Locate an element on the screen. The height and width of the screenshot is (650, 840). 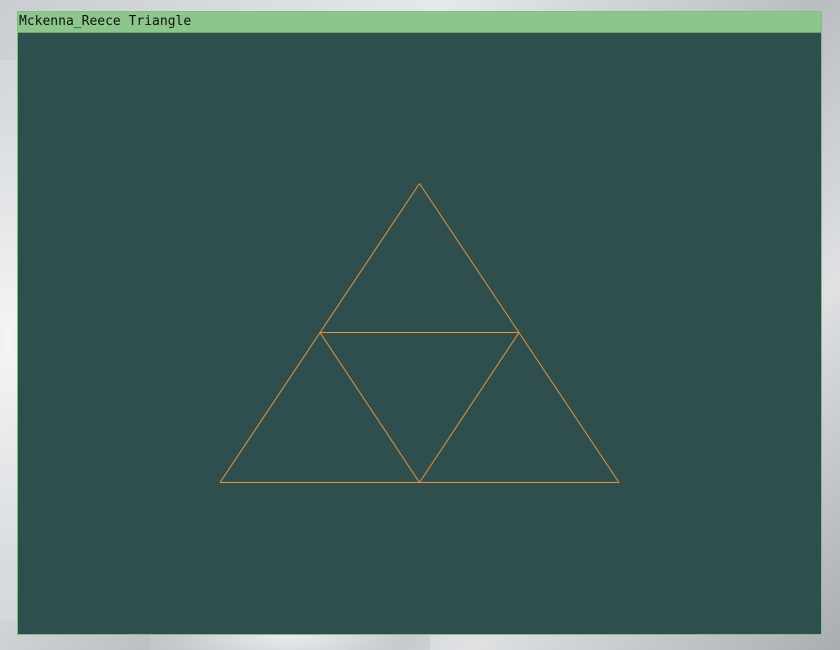
inner-right-edge is located at coordinates (469, 407).